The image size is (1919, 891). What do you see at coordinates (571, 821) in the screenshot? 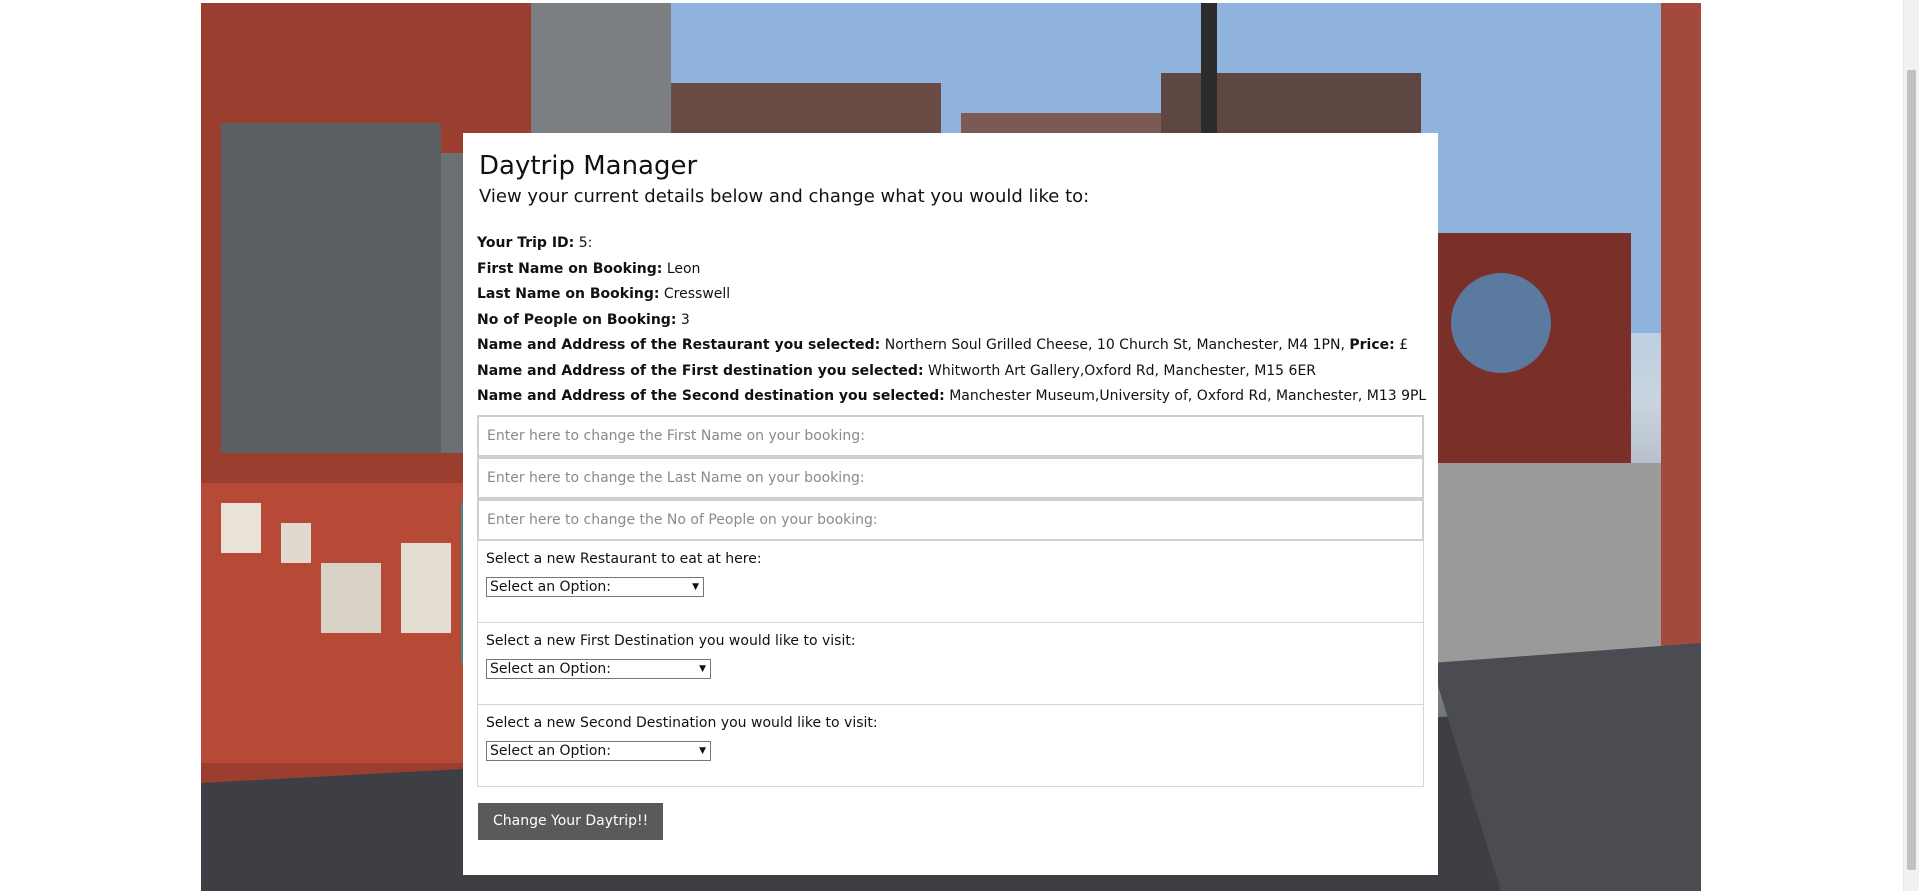
I see `change-daytrip-button: Change Your Daytrip!!` at bounding box center [571, 821].